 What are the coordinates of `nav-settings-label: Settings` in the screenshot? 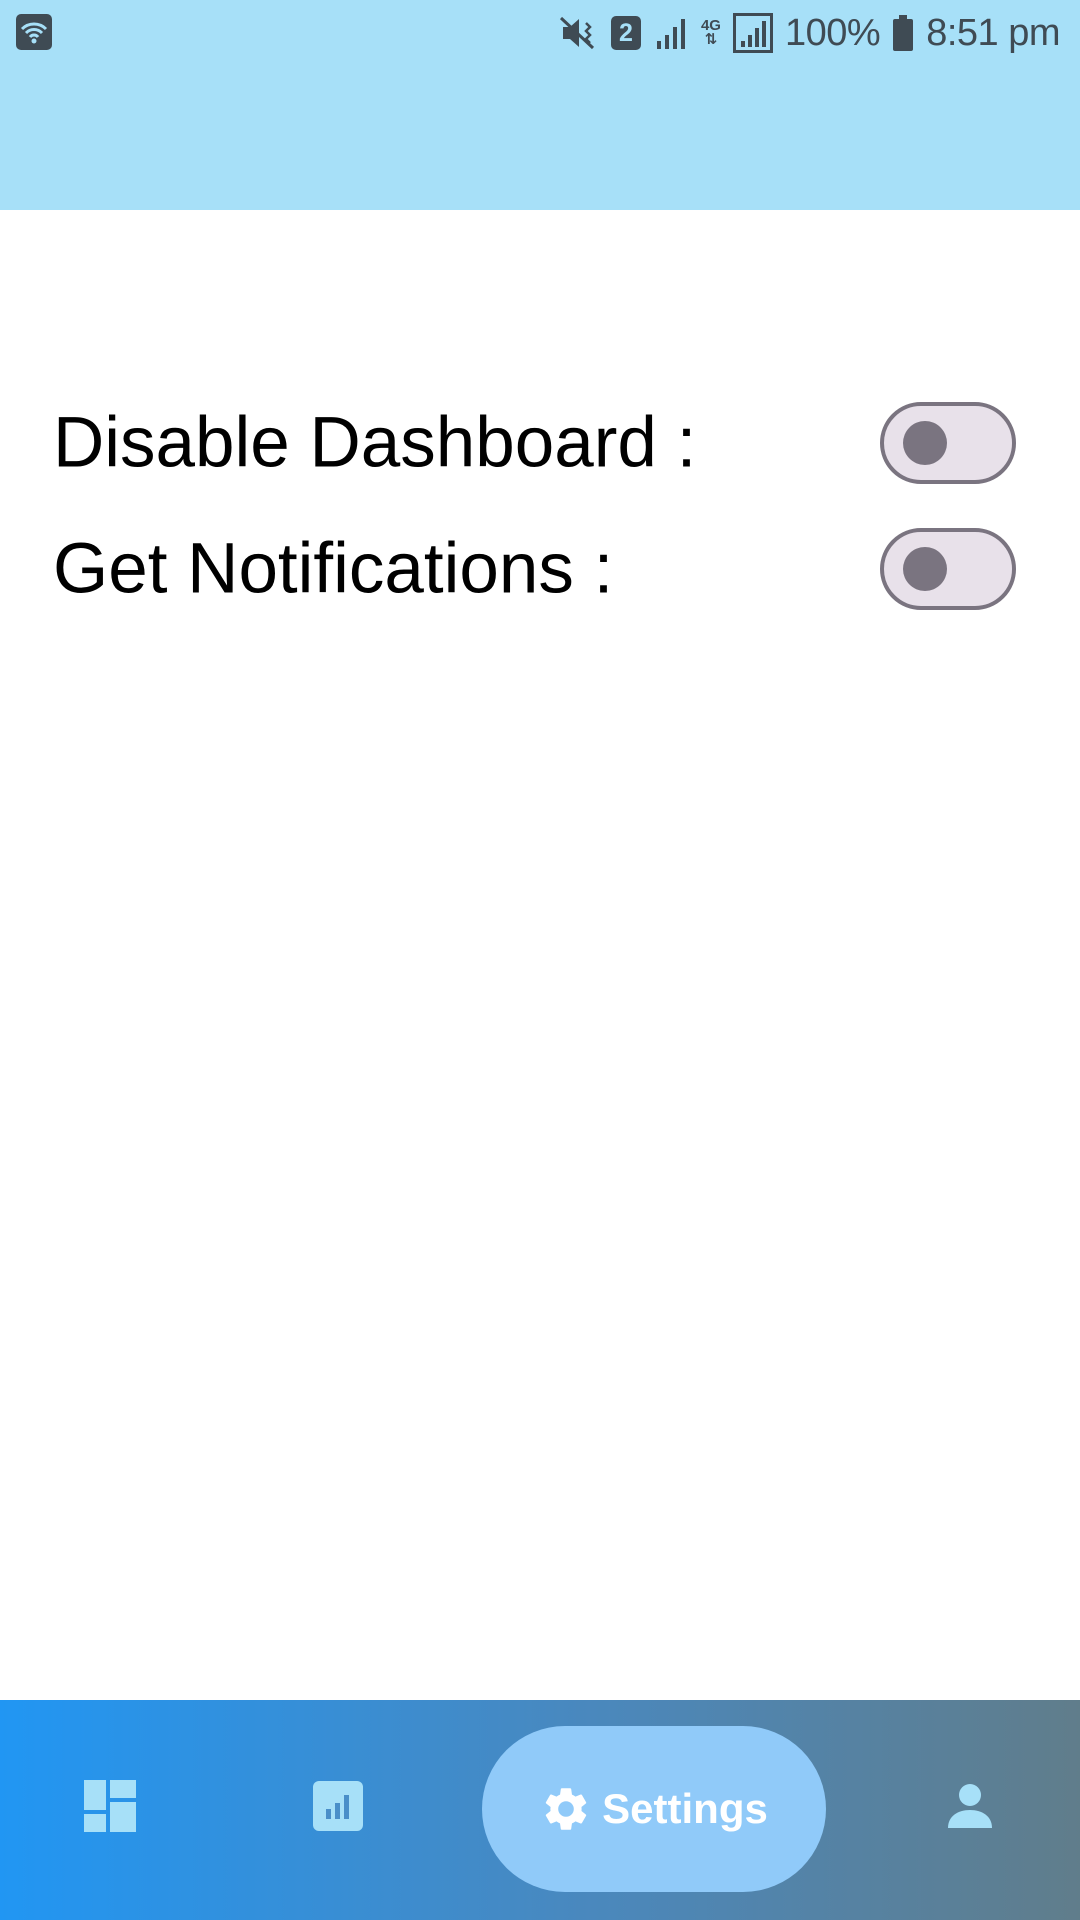 It's located at (685, 1808).